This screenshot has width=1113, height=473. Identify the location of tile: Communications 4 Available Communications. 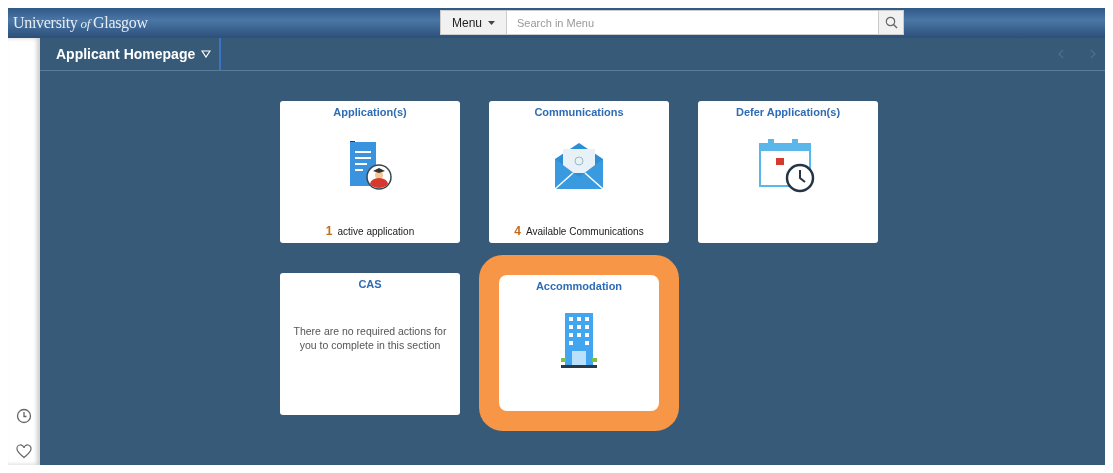
(579, 172).